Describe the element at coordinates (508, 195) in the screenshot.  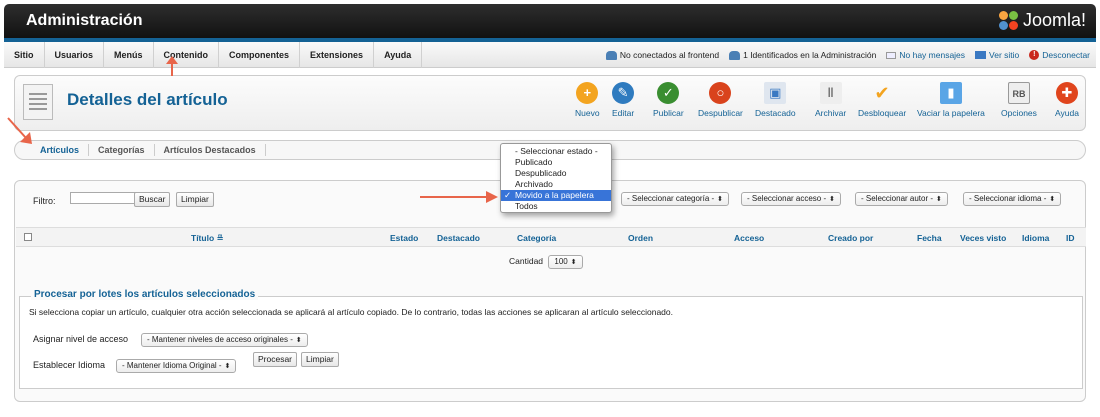
I see `checkmark-icon: ✓` at that location.